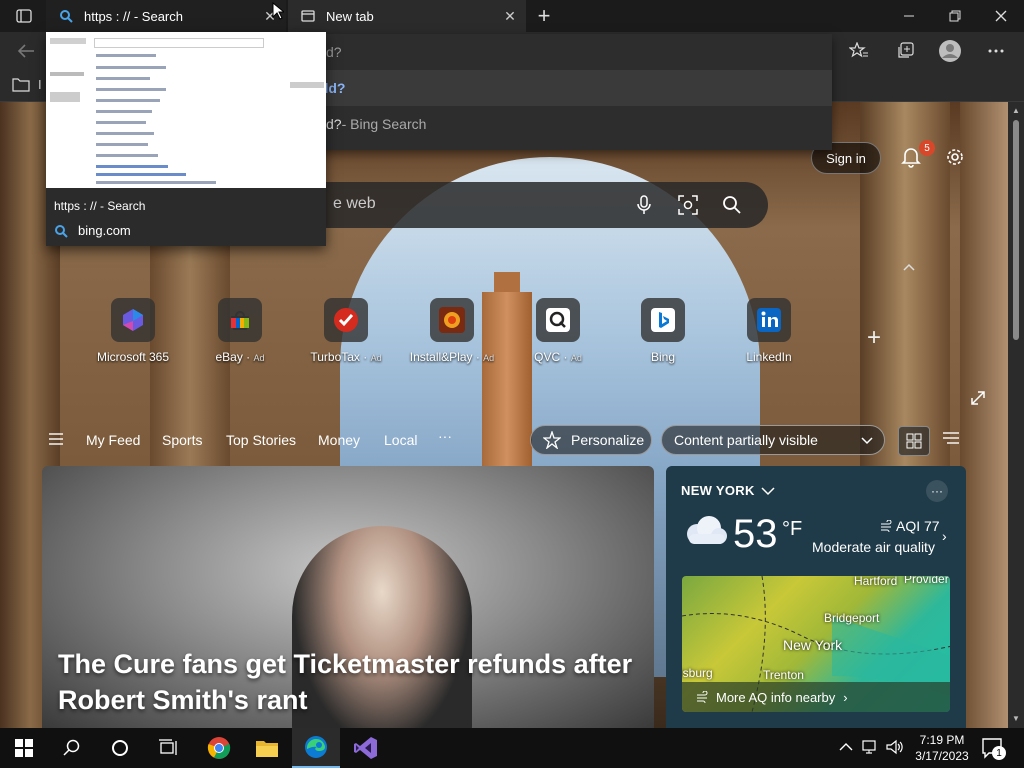 The image size is (1024, 768). What do you see at coordinates (346, 357) in the screenshot?
I see `tile-label: TurboTax · Ad` at bounding box center [346, 357].